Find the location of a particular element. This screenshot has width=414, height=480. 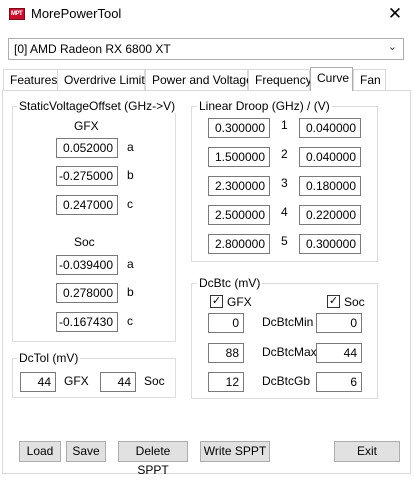

droop-ghz-5-input: 2.800000 is located at coordinates (239, 244).